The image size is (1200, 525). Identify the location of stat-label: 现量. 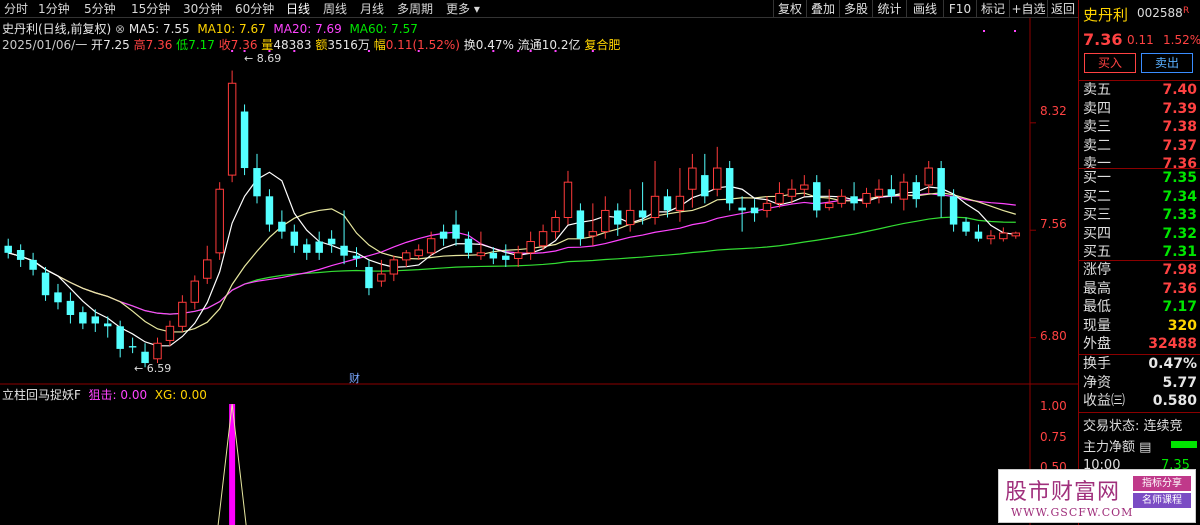
(1097, 325).